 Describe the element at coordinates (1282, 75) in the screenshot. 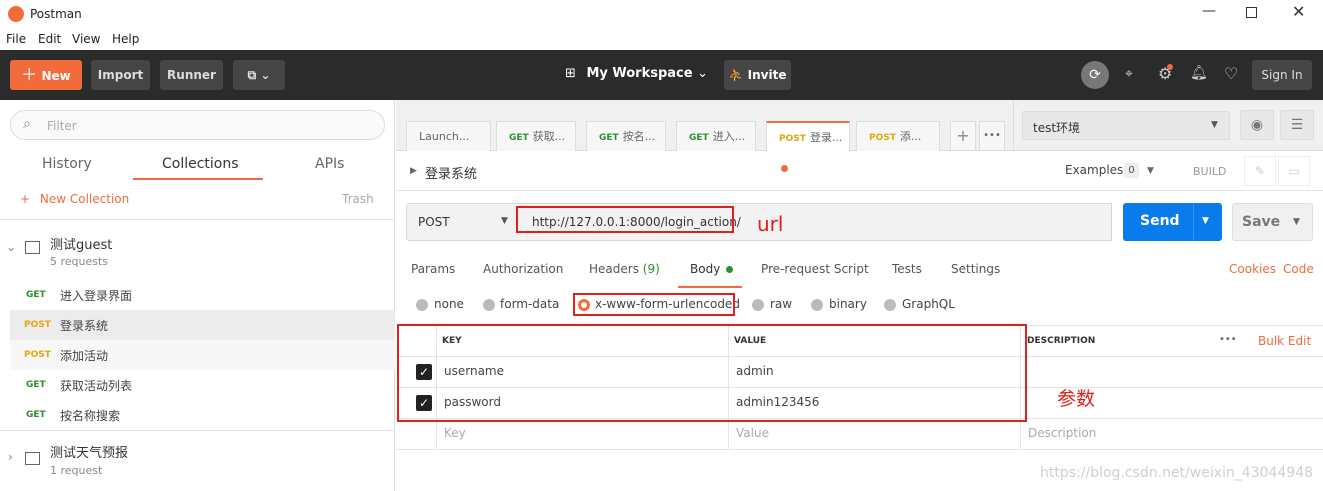

I see `signin-button: Sign In` at that location.